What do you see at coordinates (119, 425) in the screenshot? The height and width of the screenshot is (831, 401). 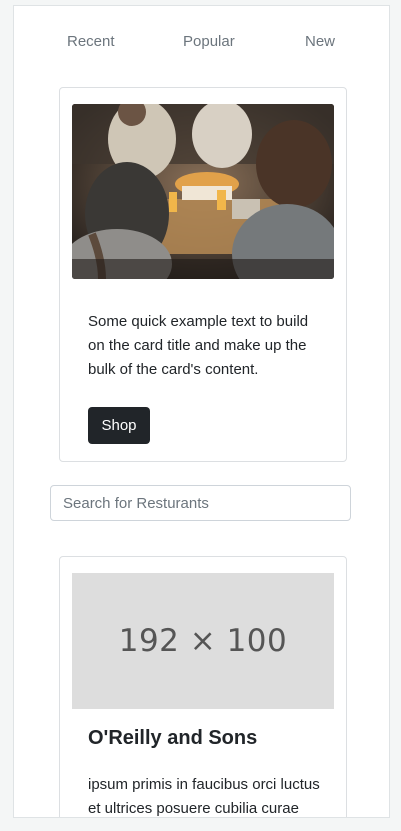 I see `shop-button: Shop` at bounding box center [119, 425].